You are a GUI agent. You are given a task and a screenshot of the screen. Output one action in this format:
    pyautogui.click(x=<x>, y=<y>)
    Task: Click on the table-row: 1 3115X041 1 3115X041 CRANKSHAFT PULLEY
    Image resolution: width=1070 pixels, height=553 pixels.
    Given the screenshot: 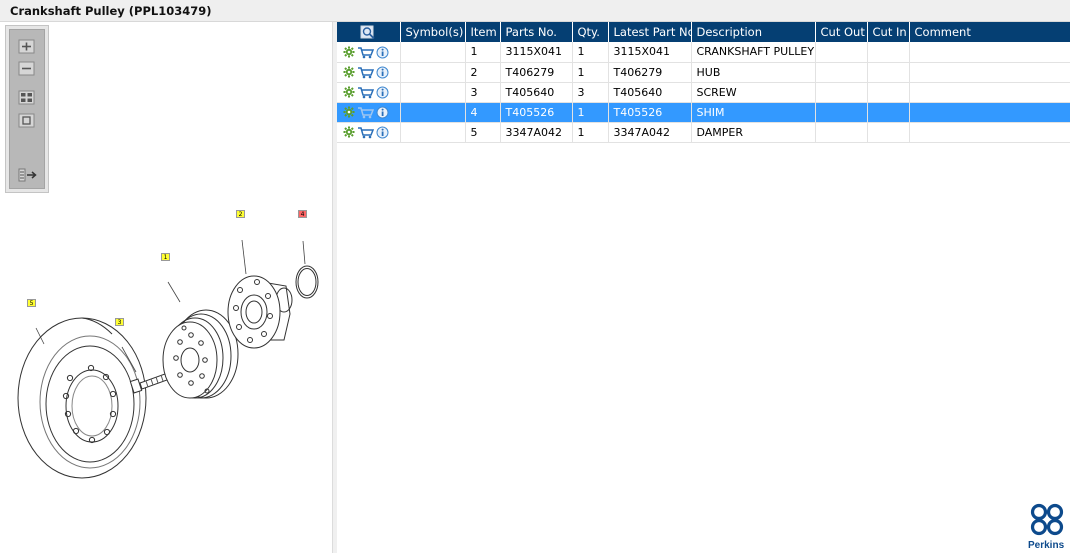 What is the action you would take?
    pyautogui.click(x=703, y=52)
    